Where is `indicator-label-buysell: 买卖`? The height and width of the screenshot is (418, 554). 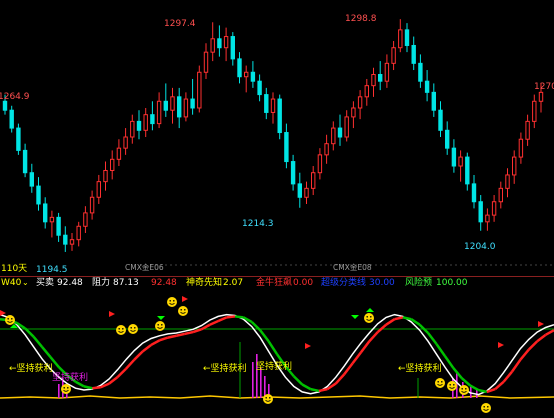
indicator-label-buysell: 买卖 is located at coordinates (45, 282).